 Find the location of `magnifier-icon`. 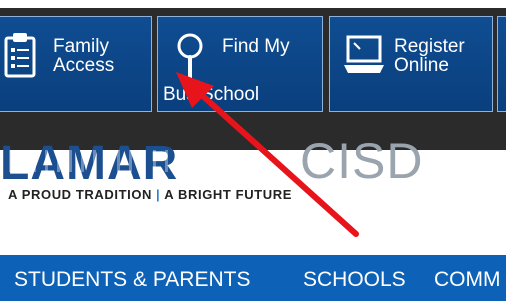

magnifier-icon is located at coordinates (193, 59).